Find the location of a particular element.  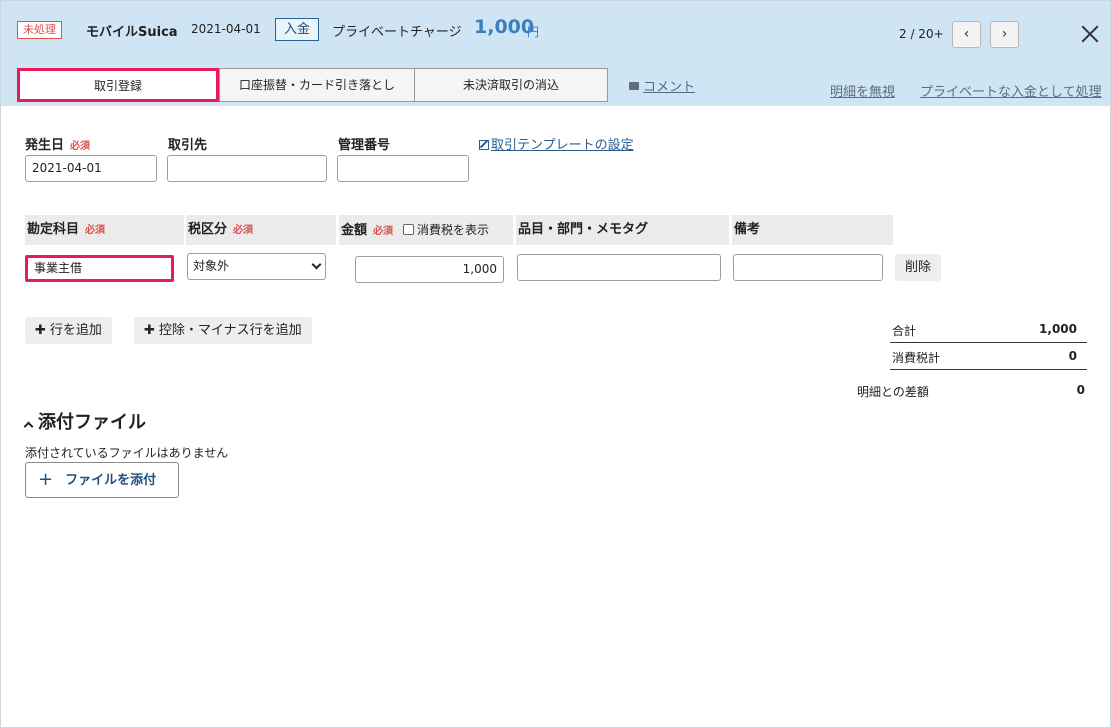

status-badge: 未処理 is located at coordinates (39, 30).